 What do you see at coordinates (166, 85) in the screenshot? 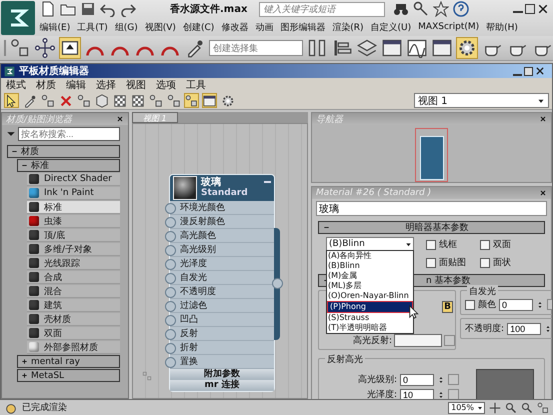
I see `menu-item: 选项` at bounding box center [166, 85].